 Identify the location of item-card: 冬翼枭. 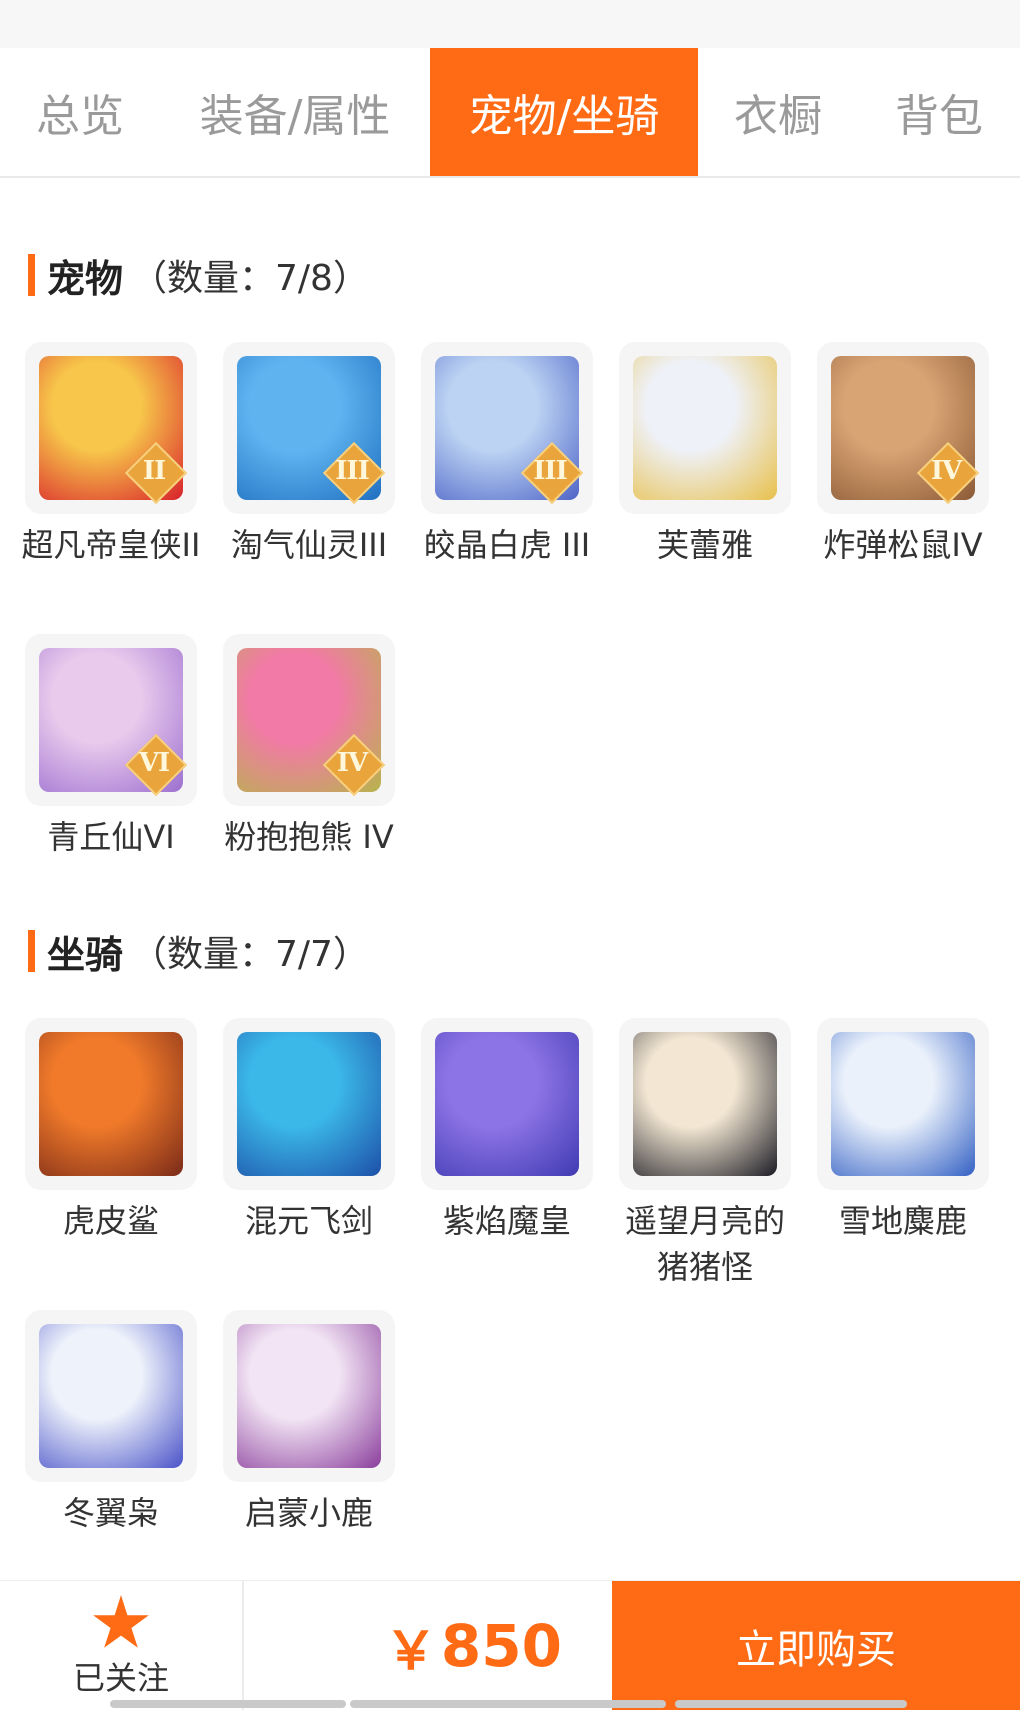
(111, 1423).